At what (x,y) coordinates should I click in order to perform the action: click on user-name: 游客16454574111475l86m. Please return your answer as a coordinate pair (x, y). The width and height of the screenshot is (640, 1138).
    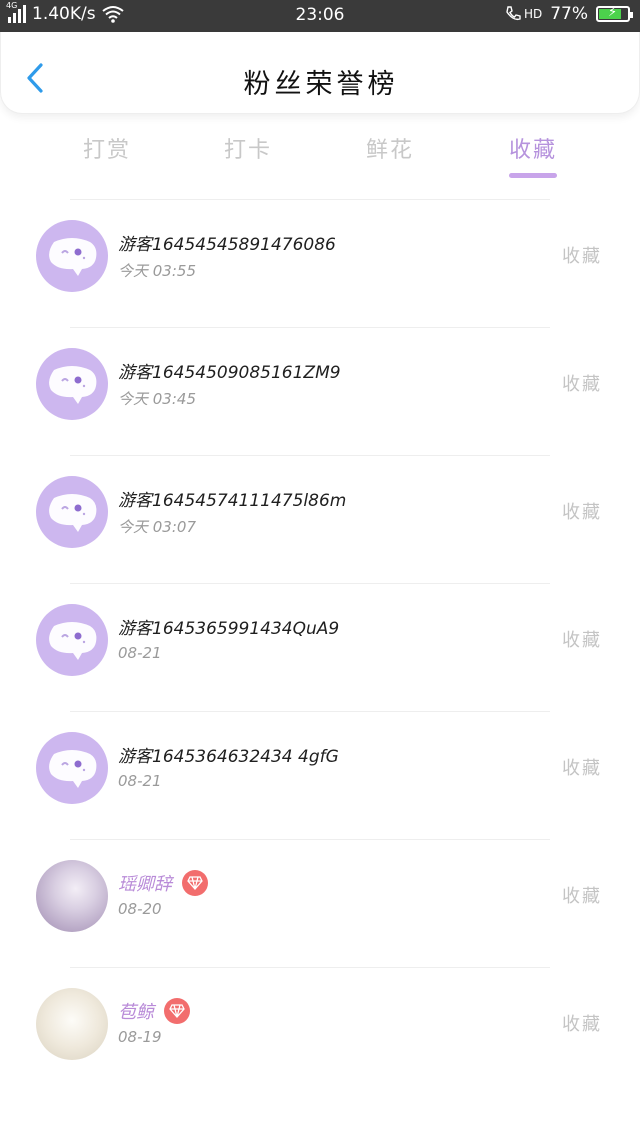
    Looking at the image, I should click on (232, 501).